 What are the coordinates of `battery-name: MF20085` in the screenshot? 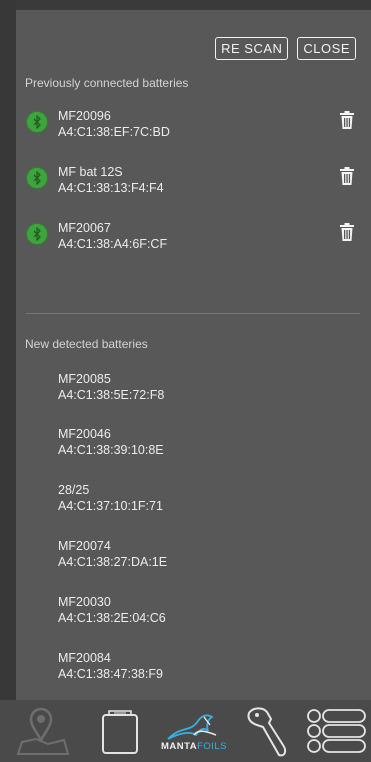 It's located at (84, 379).